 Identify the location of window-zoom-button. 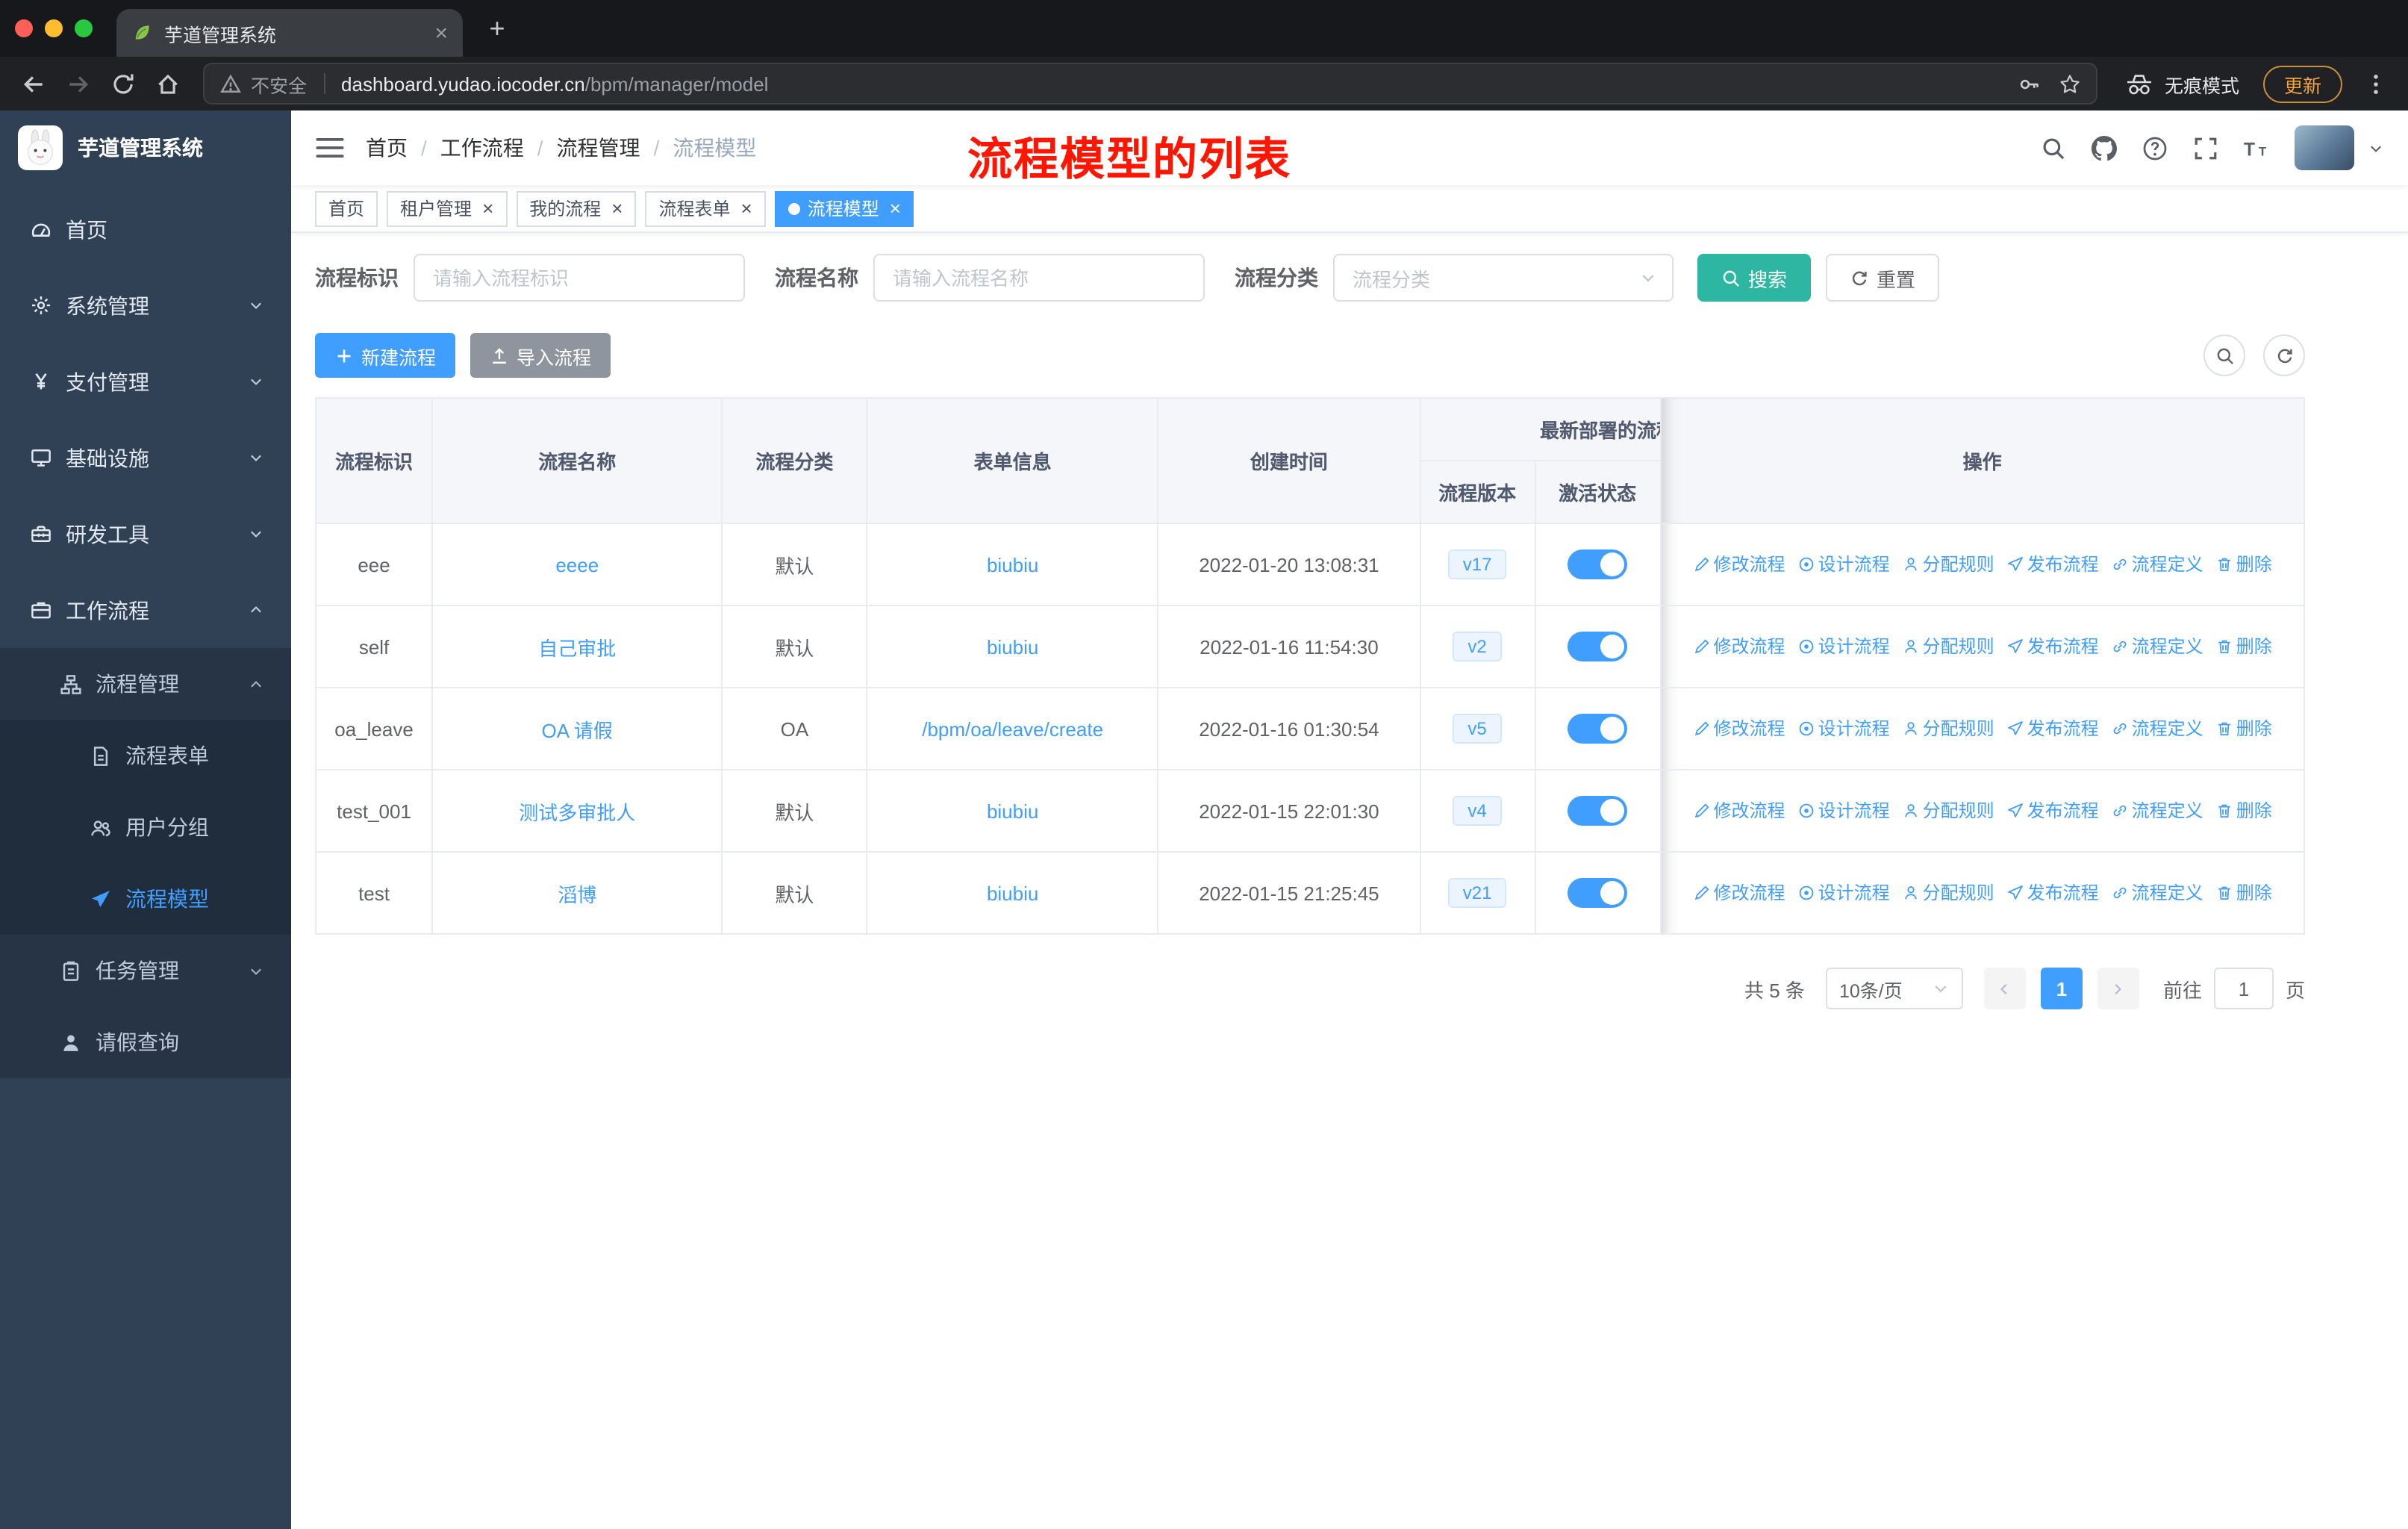
(84, 28).